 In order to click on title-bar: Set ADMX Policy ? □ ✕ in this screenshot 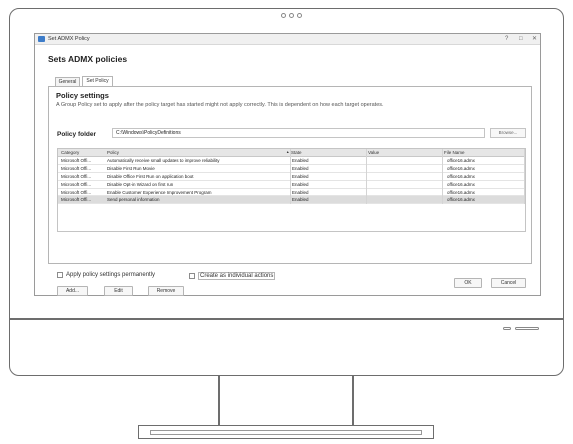, I will do `click(287, 39)`.